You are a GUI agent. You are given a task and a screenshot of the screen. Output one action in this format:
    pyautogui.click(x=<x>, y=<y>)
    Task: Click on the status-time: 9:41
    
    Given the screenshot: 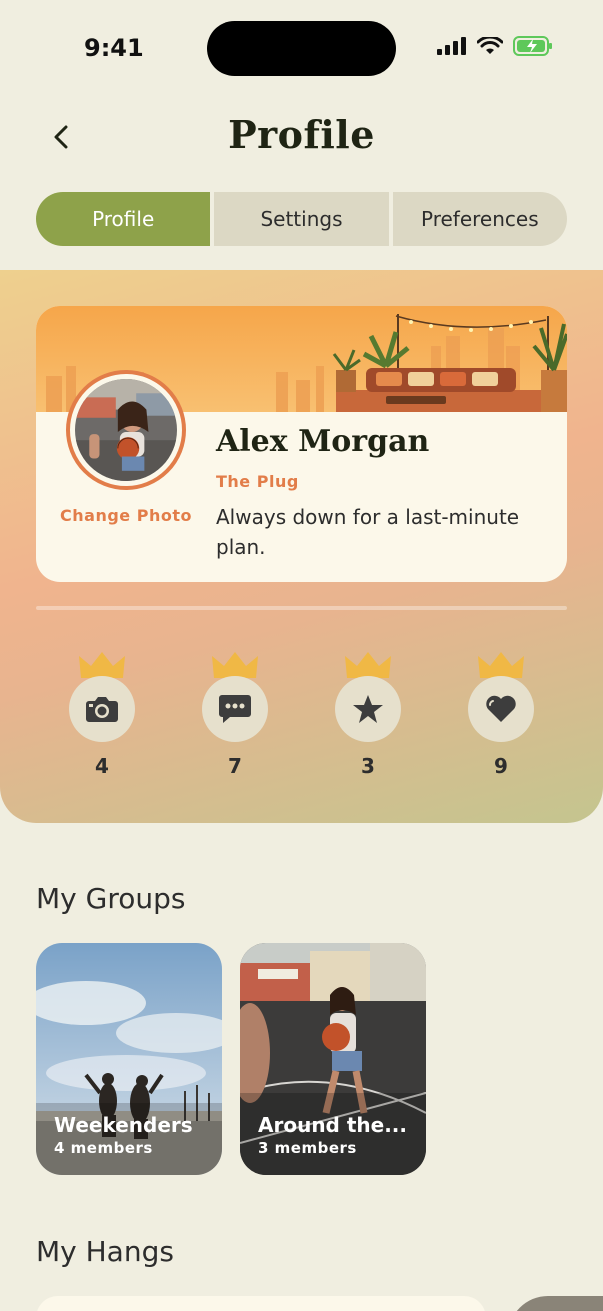 What is the action you would take?
    pyautogui.click(x=114, y=48)
    